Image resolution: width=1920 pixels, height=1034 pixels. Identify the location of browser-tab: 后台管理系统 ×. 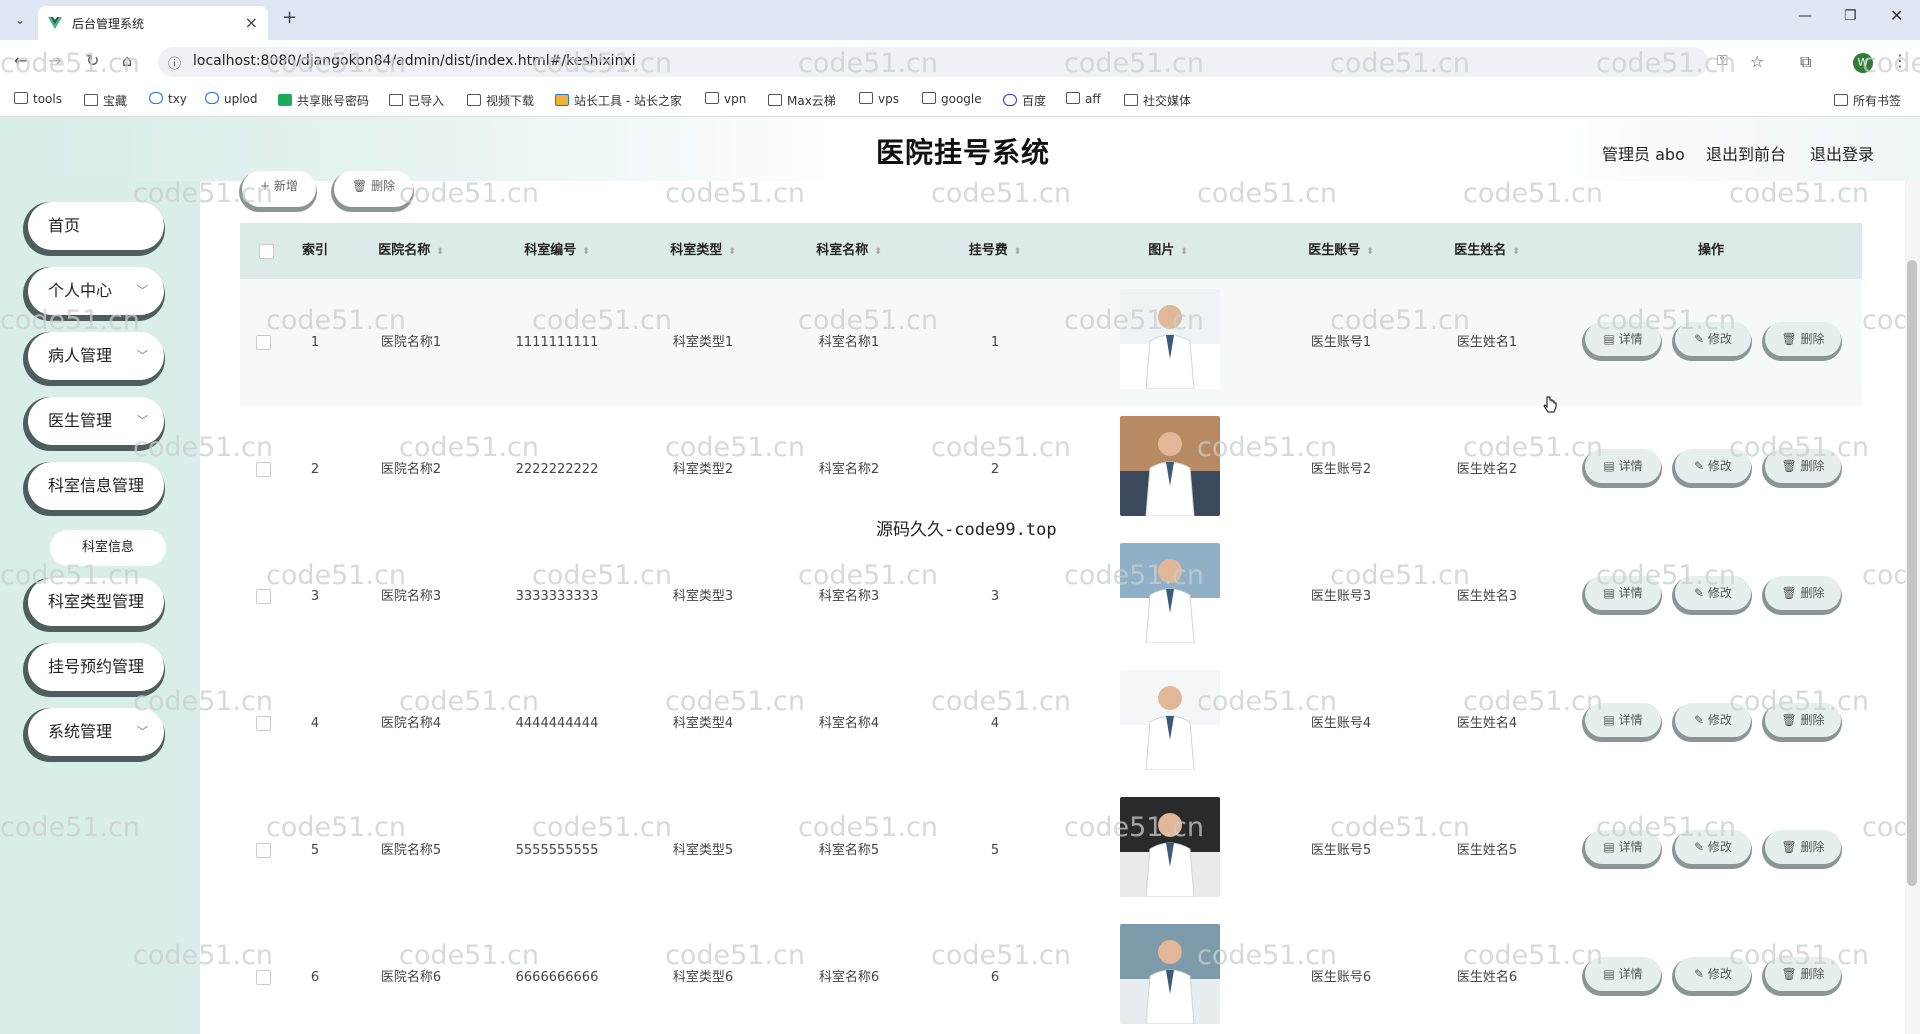
(153, 23).